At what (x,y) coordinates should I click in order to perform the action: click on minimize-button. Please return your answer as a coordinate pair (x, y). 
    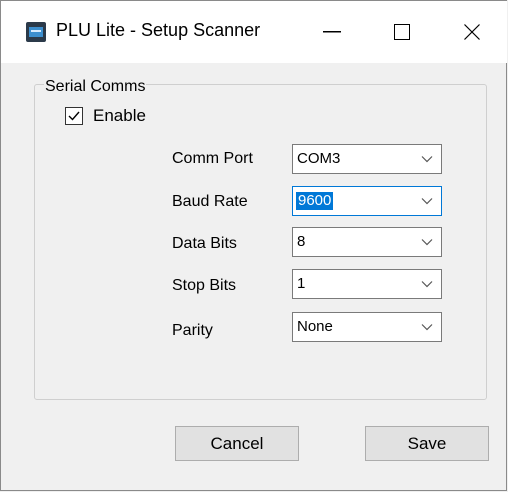
    Looking at the image, I should click on (332, 32).